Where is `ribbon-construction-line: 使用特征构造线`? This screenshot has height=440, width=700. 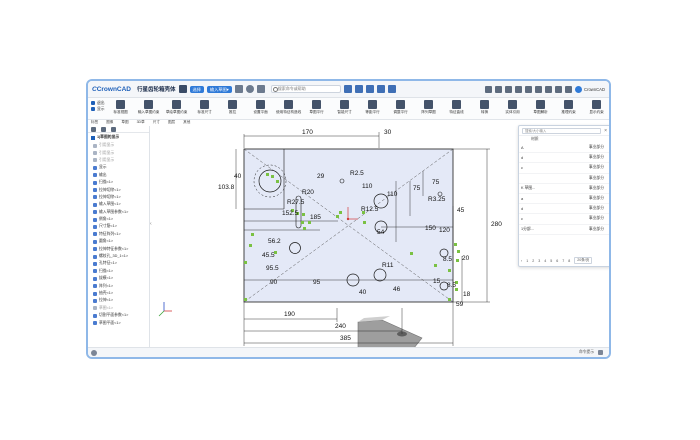
ribbon-construction-line: 使用特征构造线 is located at coordinates (288, 106).